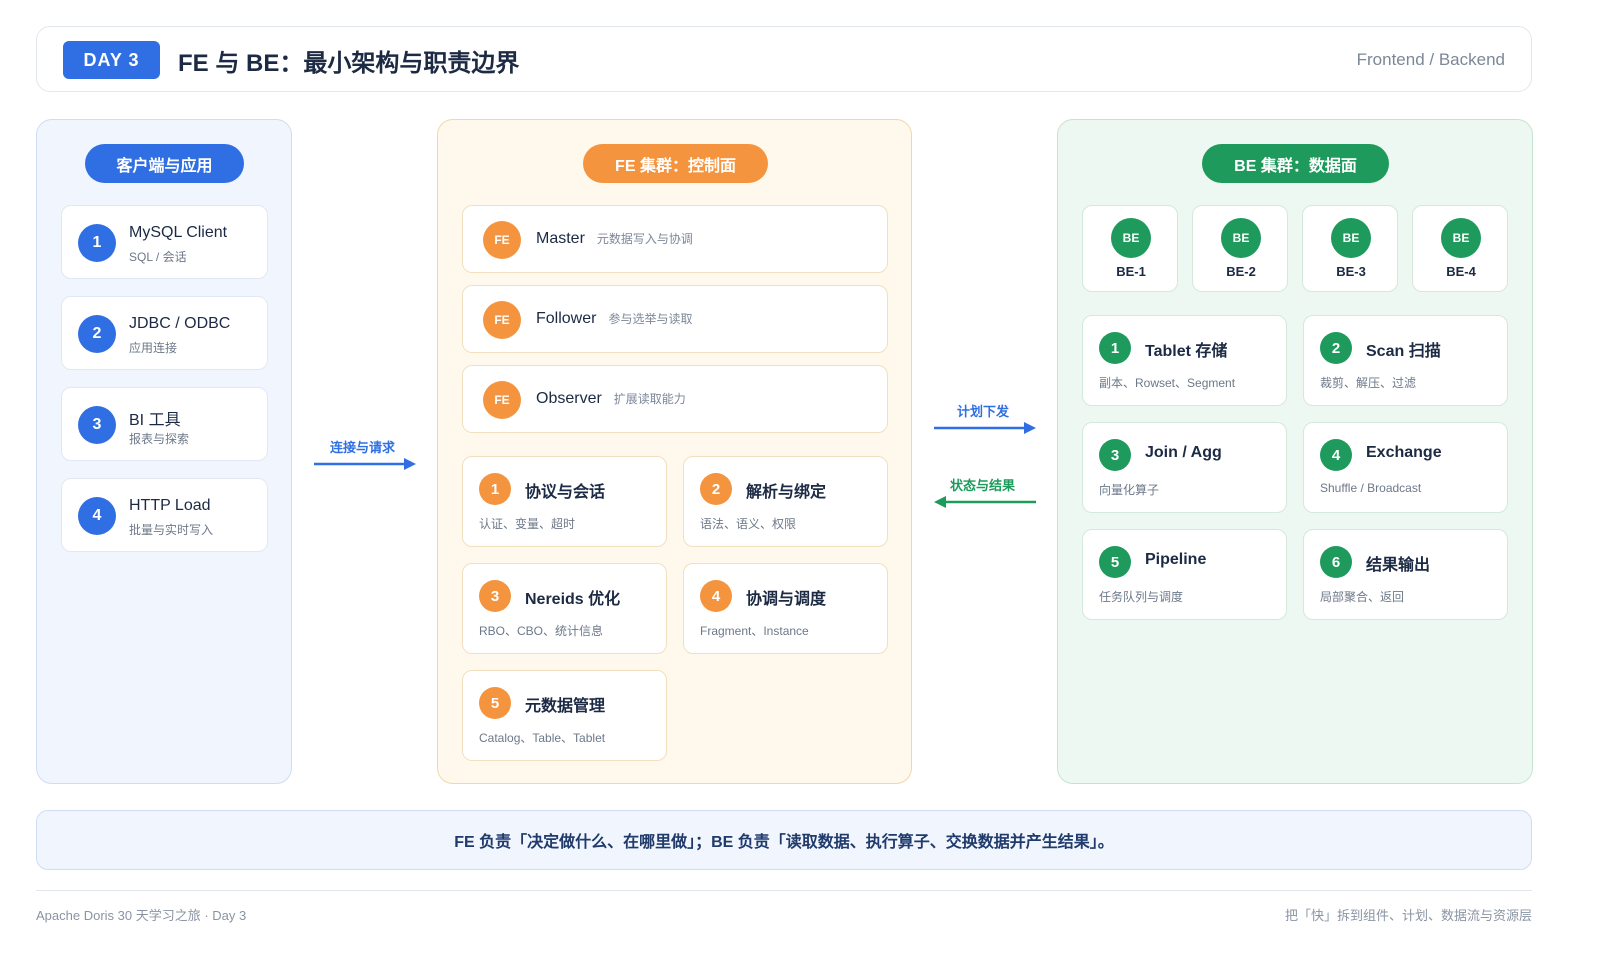  I want to click on day-badge: DAY 3, so click(111, 60).